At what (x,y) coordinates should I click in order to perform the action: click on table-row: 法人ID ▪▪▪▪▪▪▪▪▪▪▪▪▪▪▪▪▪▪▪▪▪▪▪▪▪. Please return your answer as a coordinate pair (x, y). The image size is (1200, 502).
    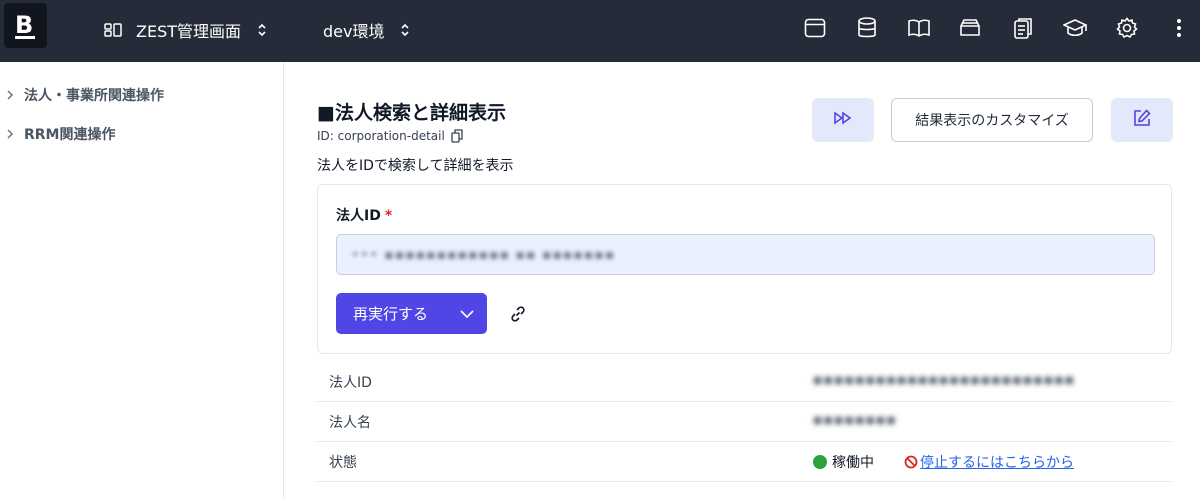
    Looking at the image, I should click on (744, 382).